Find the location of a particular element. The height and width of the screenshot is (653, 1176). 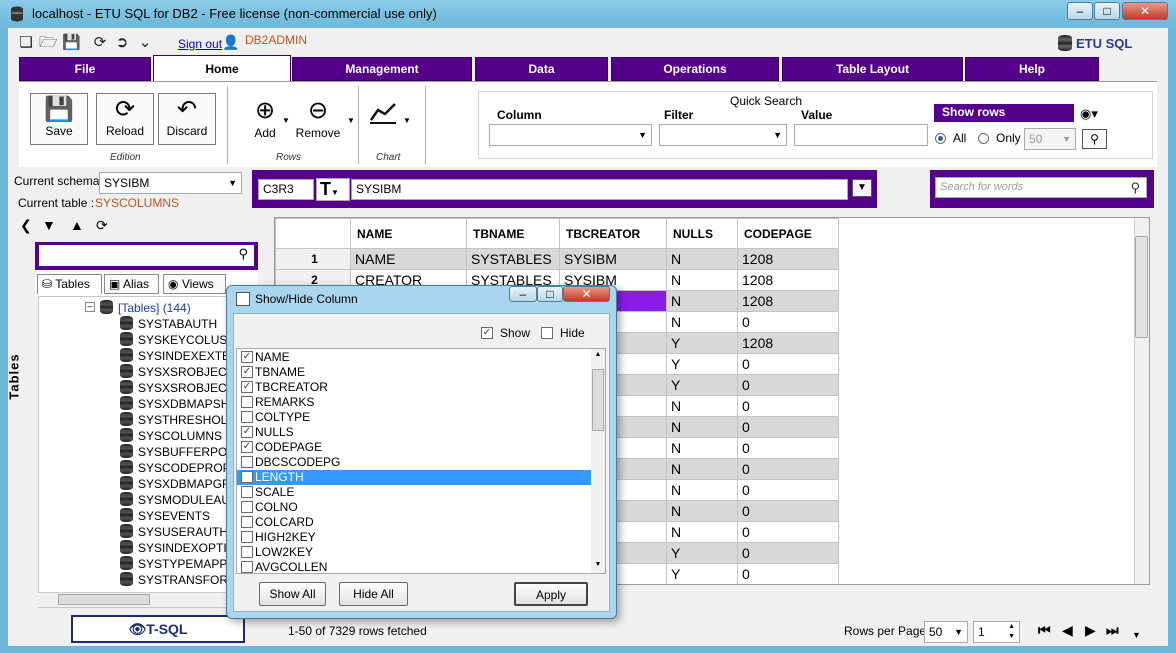

tab-file: File is located at coordinates (85, 69).